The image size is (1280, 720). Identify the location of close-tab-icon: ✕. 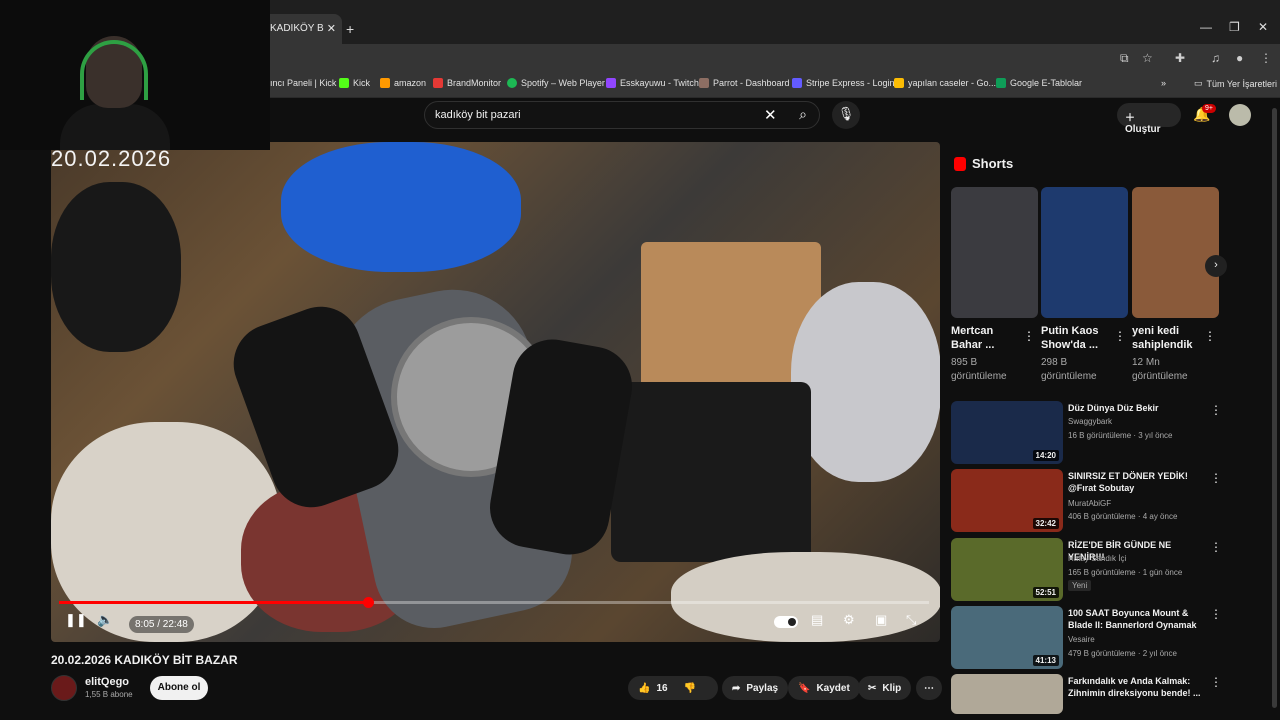
(331, 28).